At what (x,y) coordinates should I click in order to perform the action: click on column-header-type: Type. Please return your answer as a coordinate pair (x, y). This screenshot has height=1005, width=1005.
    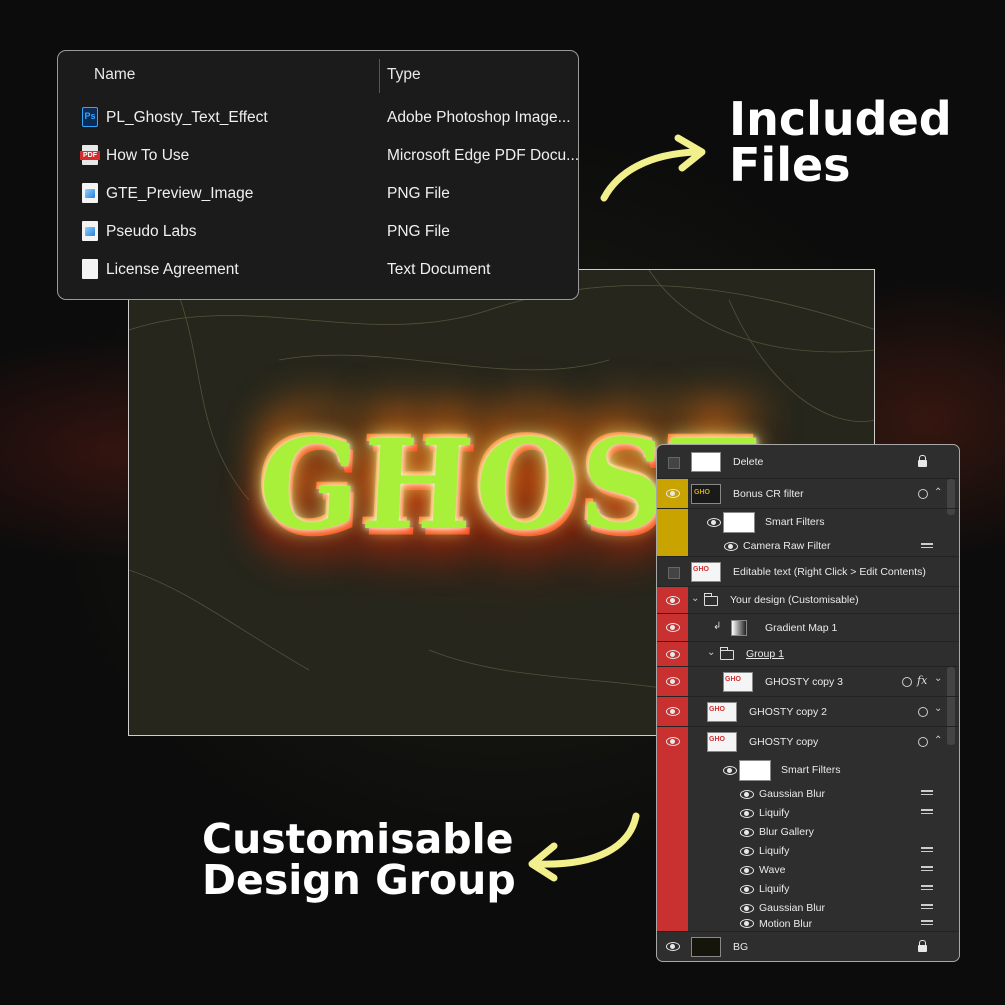
    Looking at the image, I should click on (404, 77).